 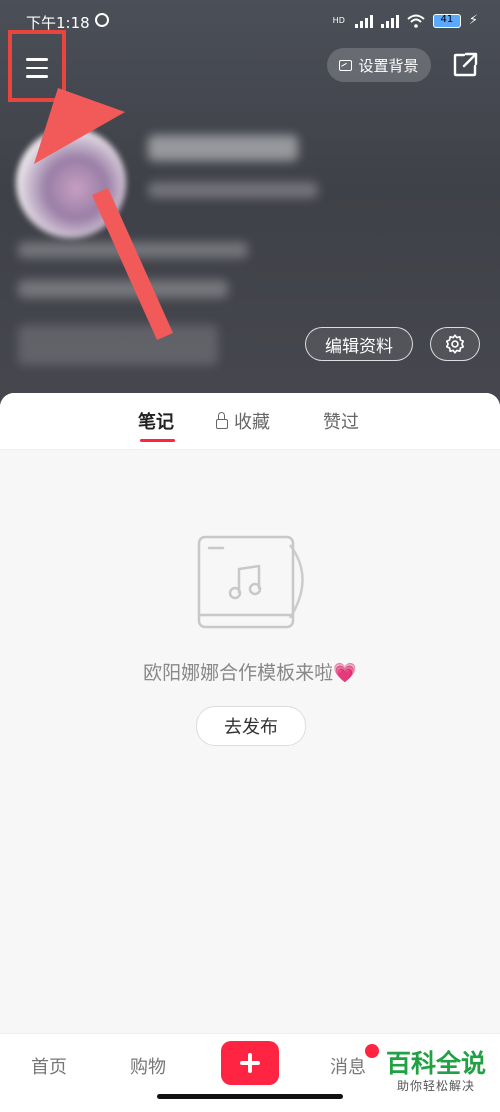 What do you see at coordinates (473, 20) in the screenshot?
I see `charging-icon: ⚡` at bounding box center [473, 20].